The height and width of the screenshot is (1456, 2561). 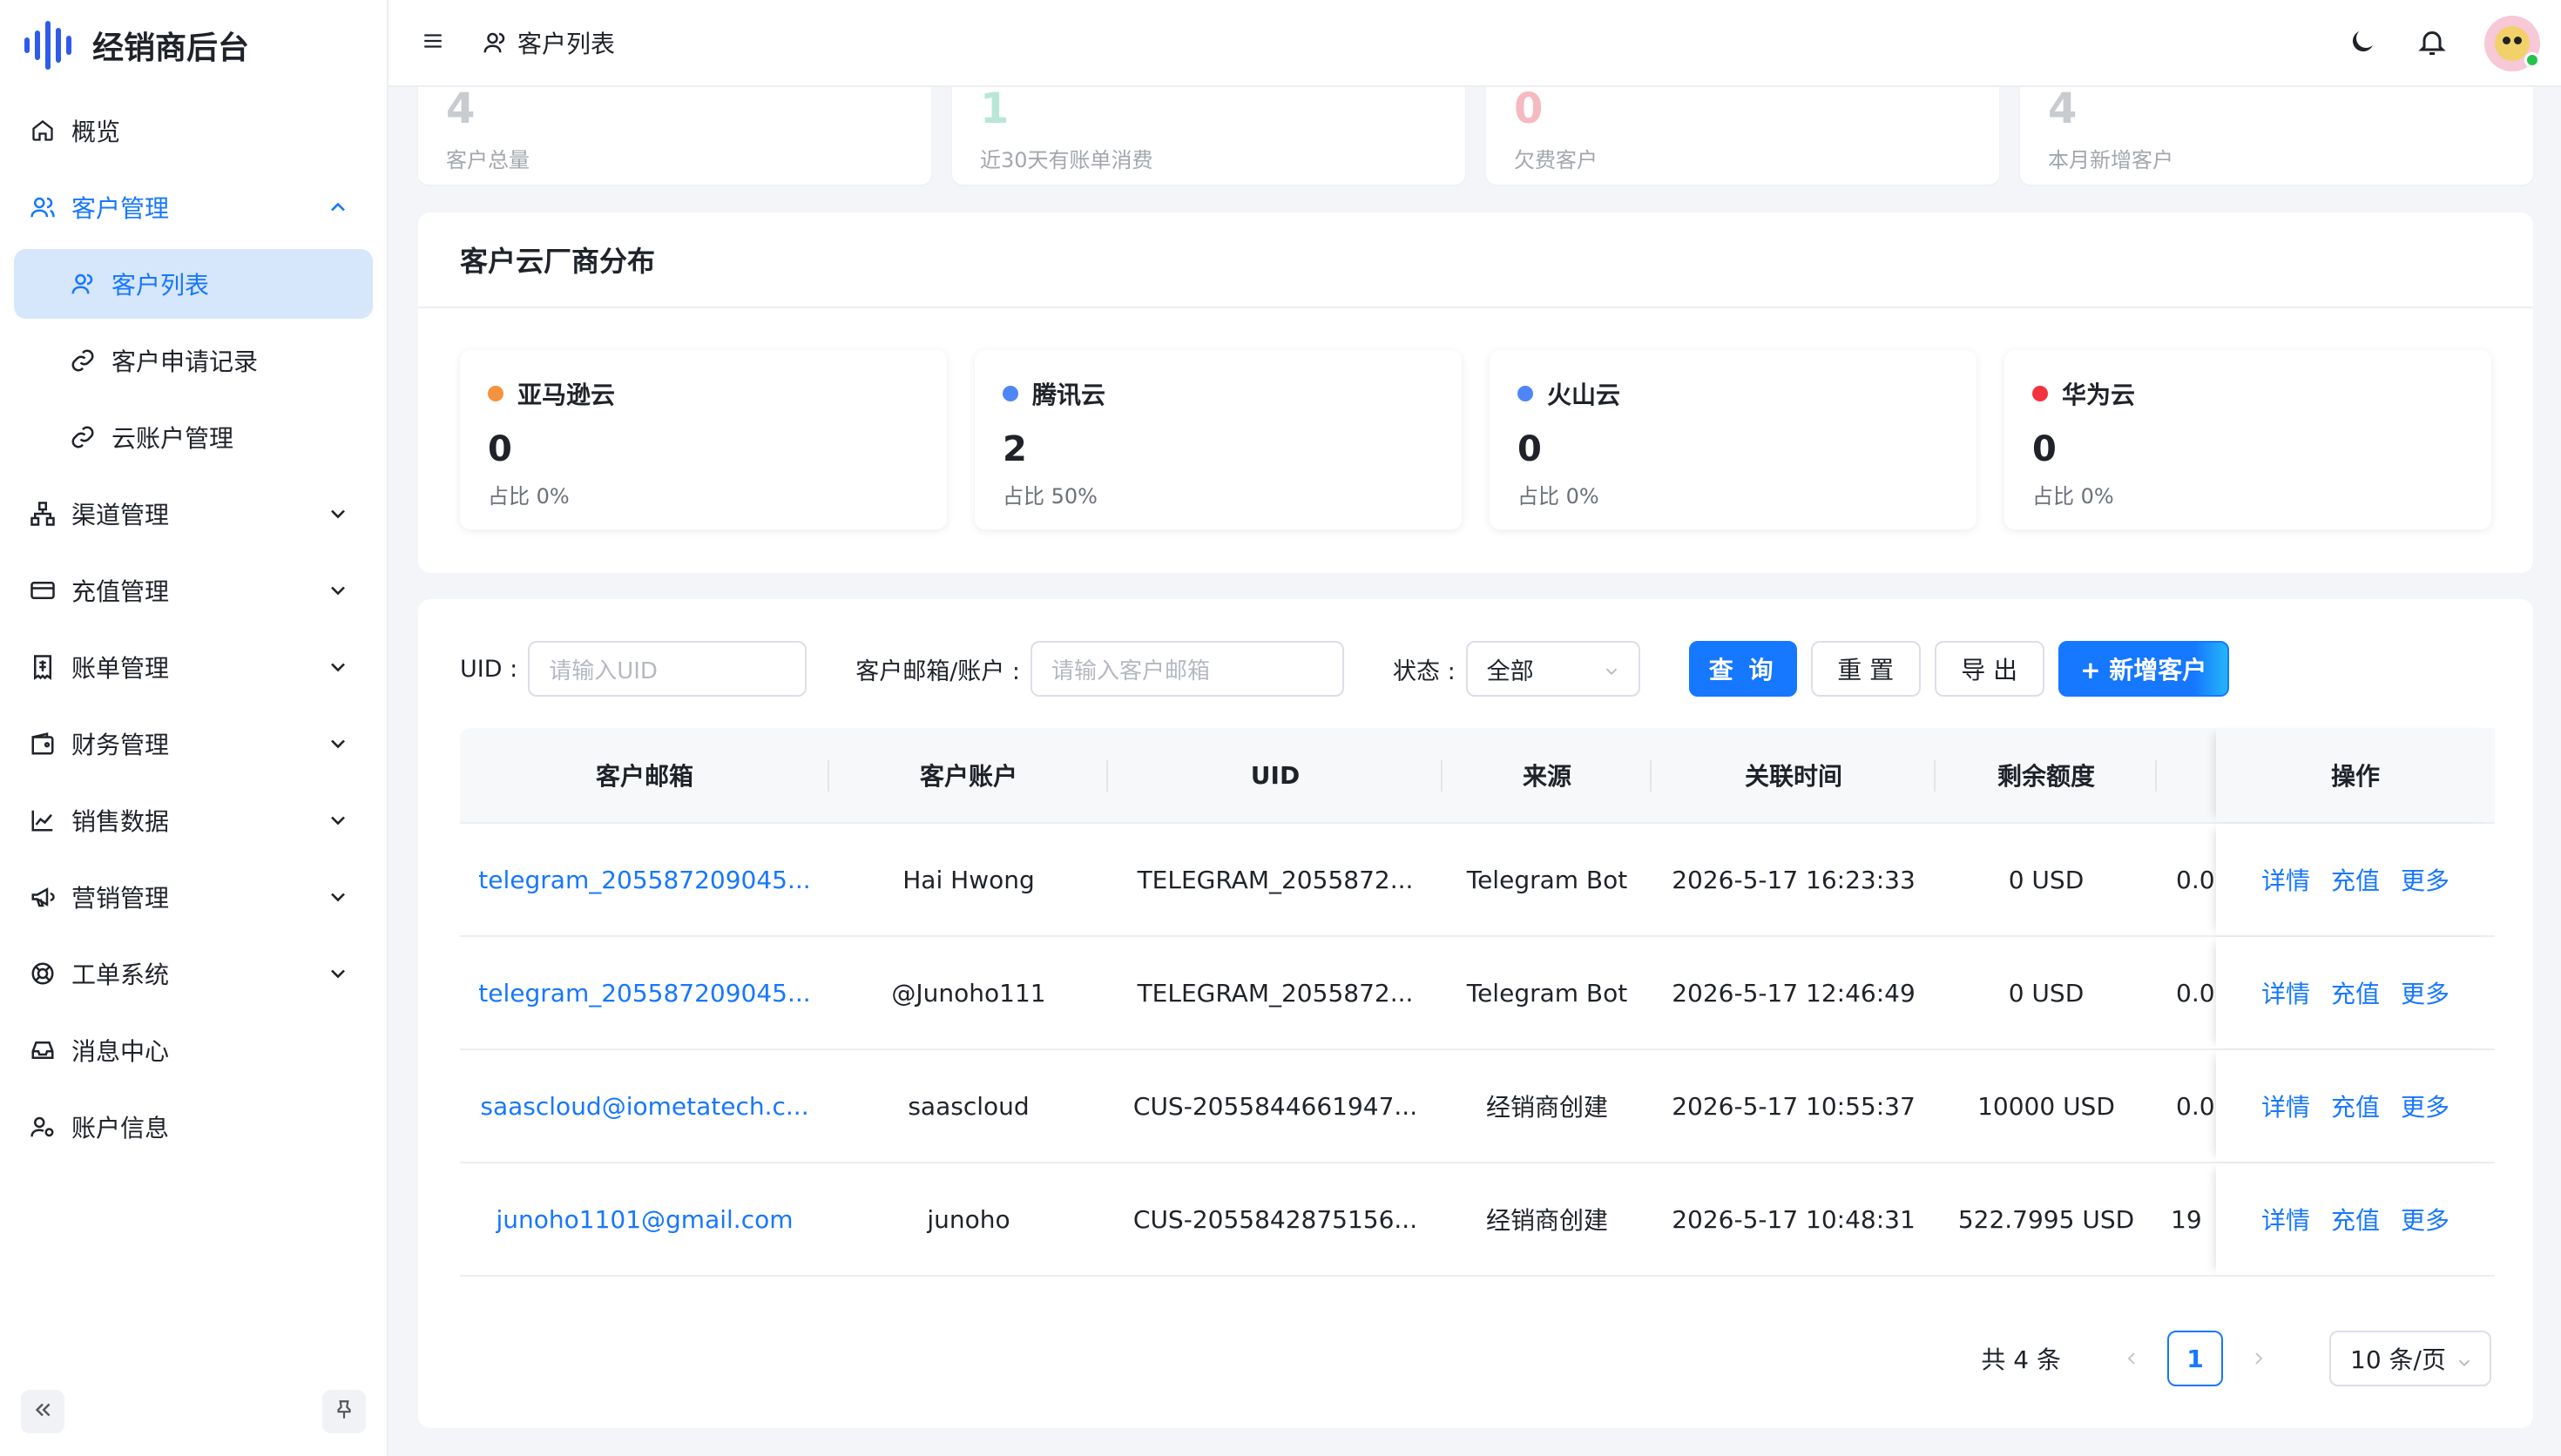 What do you see at coordinates (1794, 1106) in the screenshot?
I see `linked-time: 2026-5-17 10:55:37` at bounding box center [1794, 1106].